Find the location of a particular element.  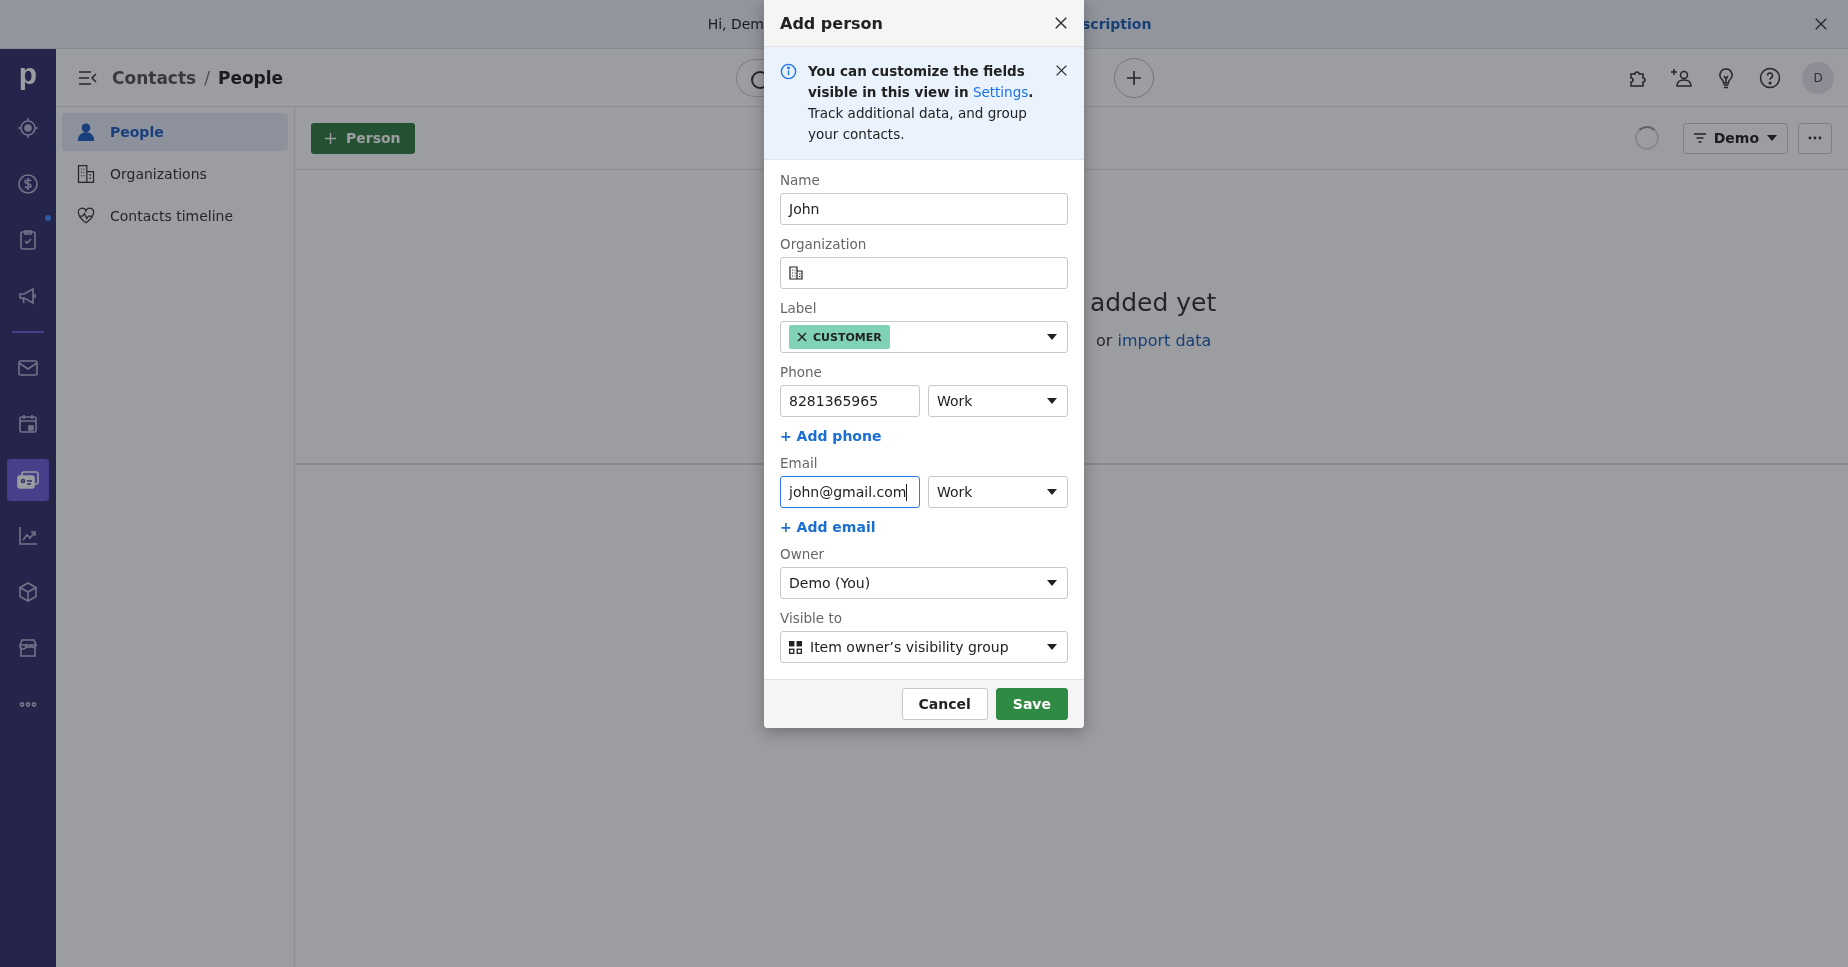

dialog-title: Add person is located at coordinates (831, 23).